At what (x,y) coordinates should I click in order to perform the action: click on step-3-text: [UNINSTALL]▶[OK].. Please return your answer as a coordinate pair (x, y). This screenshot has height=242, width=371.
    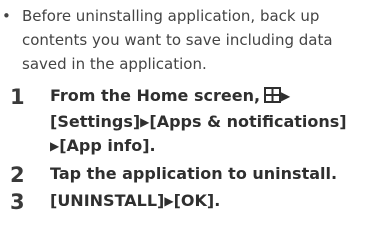
    Looking at the image, I should click on (209, 201).